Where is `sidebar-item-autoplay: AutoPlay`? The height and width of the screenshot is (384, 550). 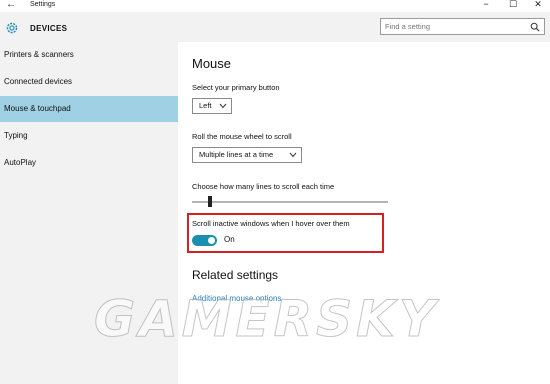 sidebar-item-autoplay: AutoPlay is located at coordinates (89, 163).